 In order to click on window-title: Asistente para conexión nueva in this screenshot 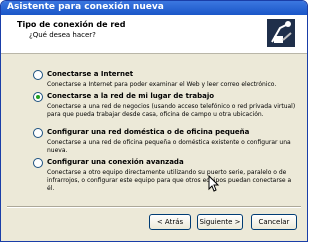, I will do `click(85, 7)`.